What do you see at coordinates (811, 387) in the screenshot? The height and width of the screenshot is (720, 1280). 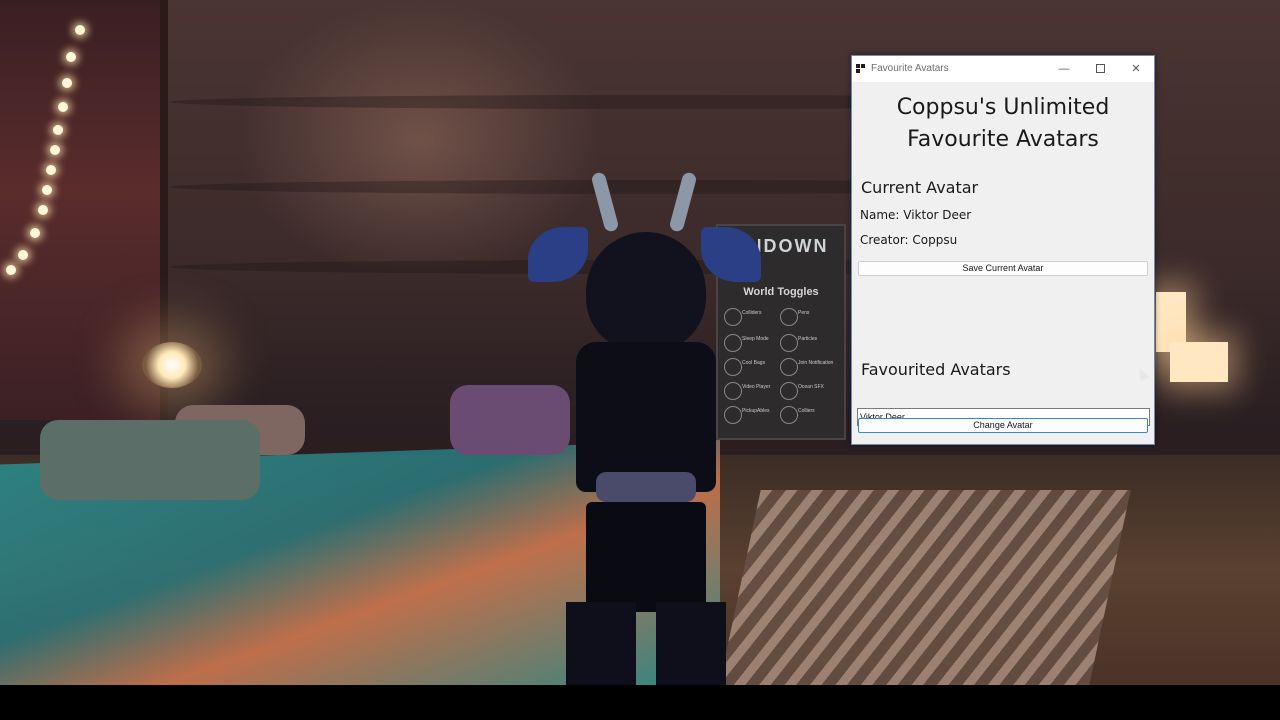 I see `toggle-label: Ocean SFX` at bounding box center [811, 387].